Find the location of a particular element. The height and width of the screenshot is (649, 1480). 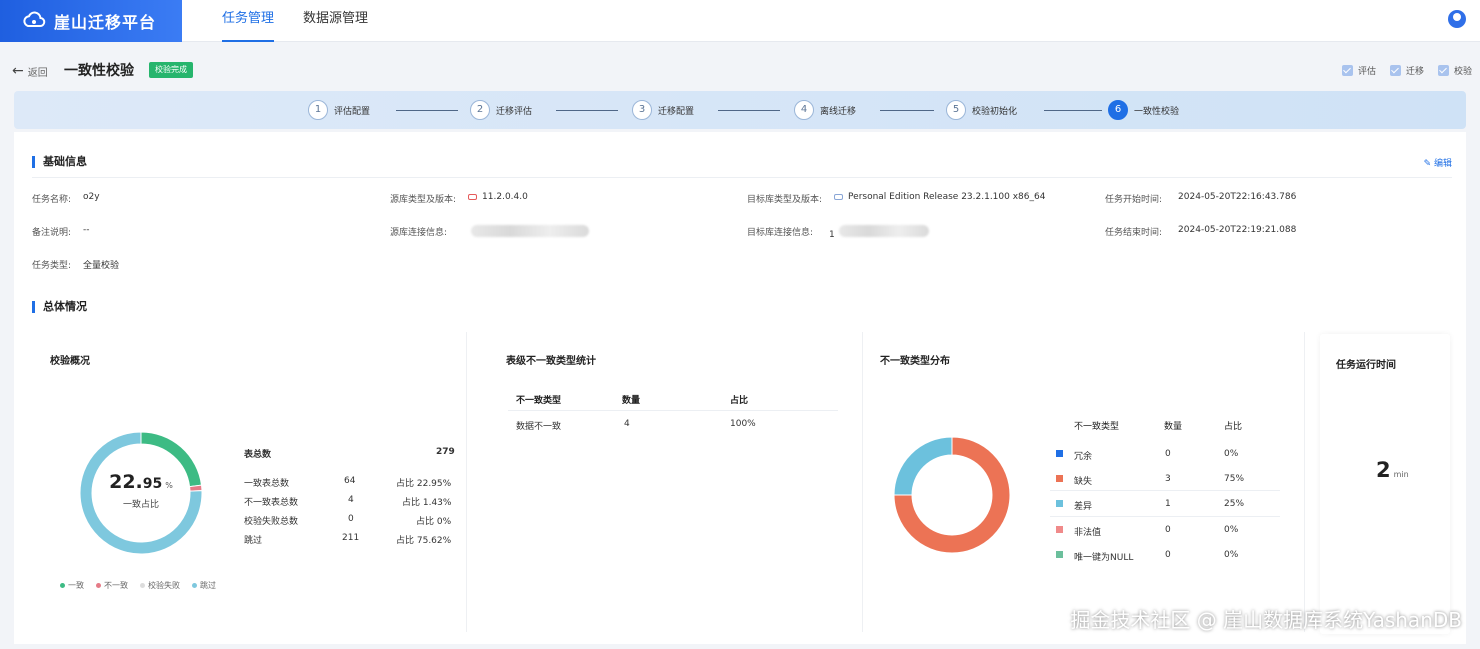

stat-row-count: 64 is located at coordinates (350, 481).